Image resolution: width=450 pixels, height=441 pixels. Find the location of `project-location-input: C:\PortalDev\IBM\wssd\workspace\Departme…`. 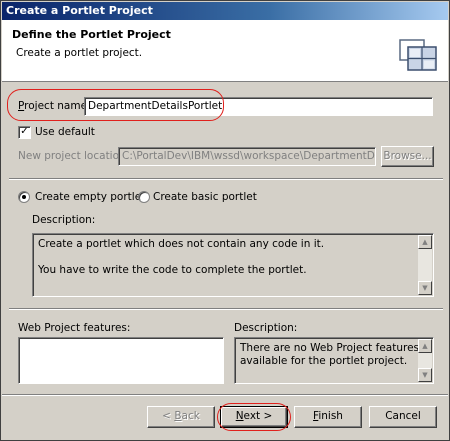

project-location-input: C:\PortalDev\IBM\wssd\workspace\Departme… is located at coordinates (247, 156).